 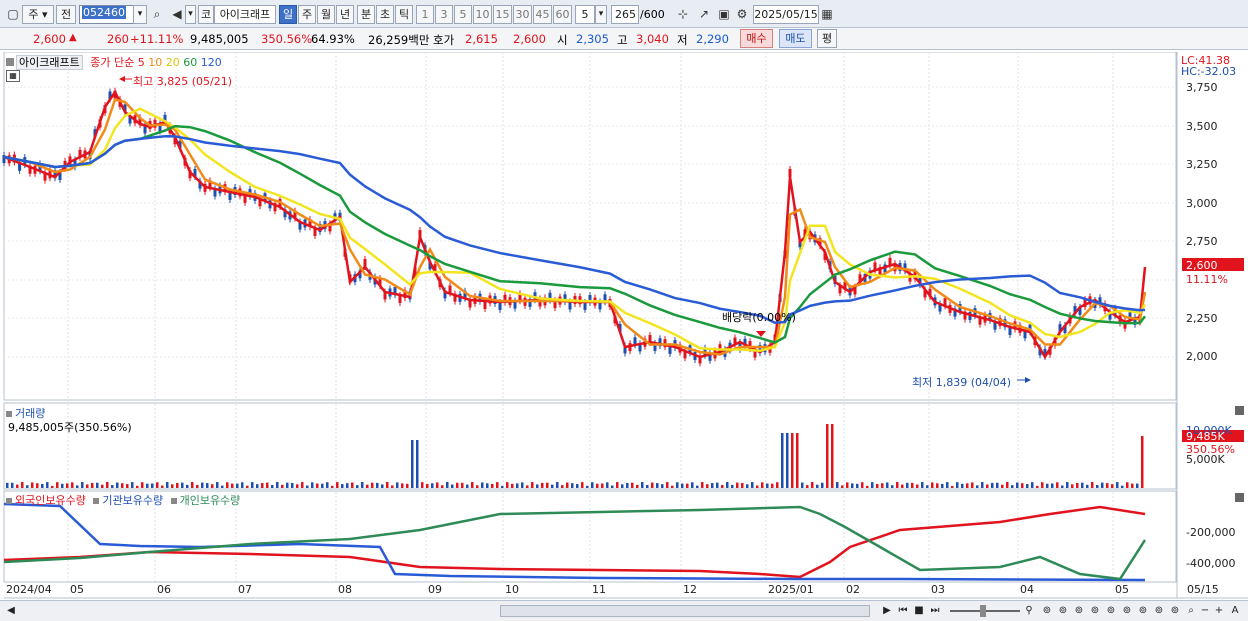 I want to click on rewind-icon: ⏮, so click(x=903, y=611).